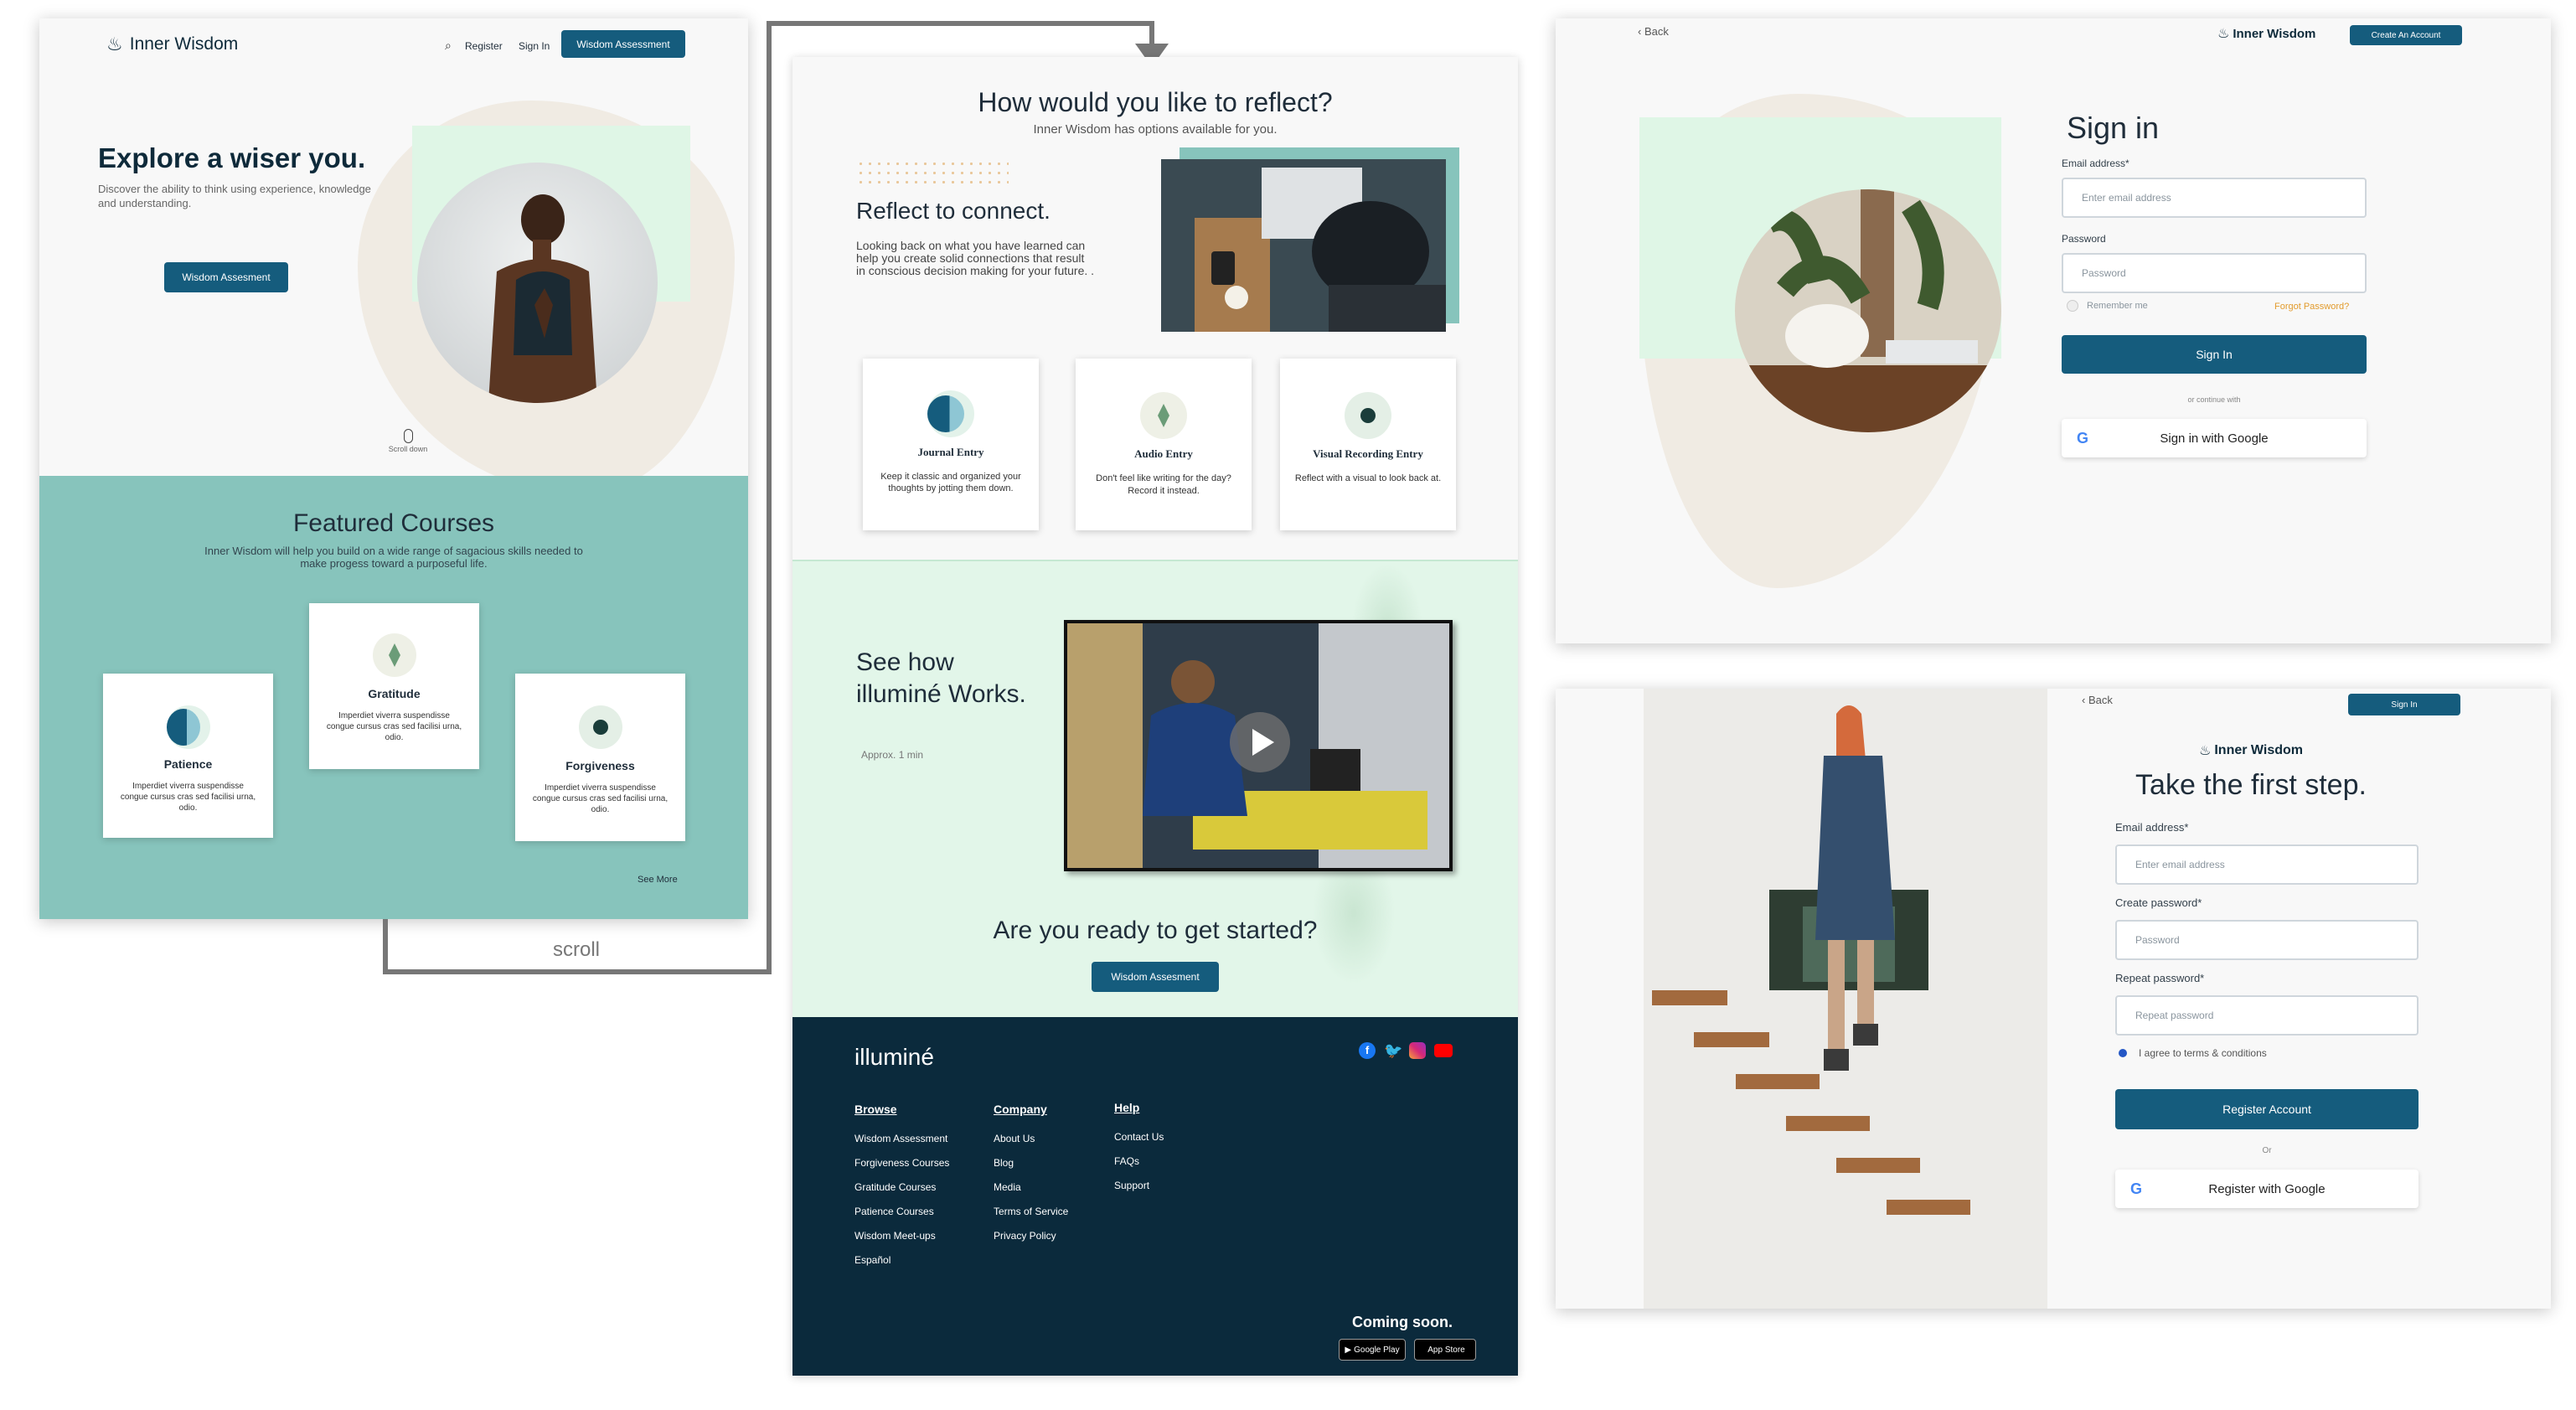 The width and height of the screenshot is (2576, 1410). Describe the element at coordinates (1014, 1138) in the screenshot. I see `footer-link: About Us` at that location.